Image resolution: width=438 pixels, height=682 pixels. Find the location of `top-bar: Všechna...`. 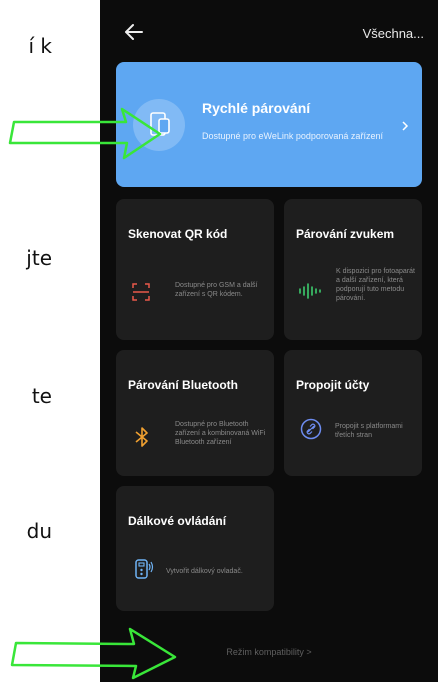

top-bar: Všechna... is located at coordinates (269, 31).